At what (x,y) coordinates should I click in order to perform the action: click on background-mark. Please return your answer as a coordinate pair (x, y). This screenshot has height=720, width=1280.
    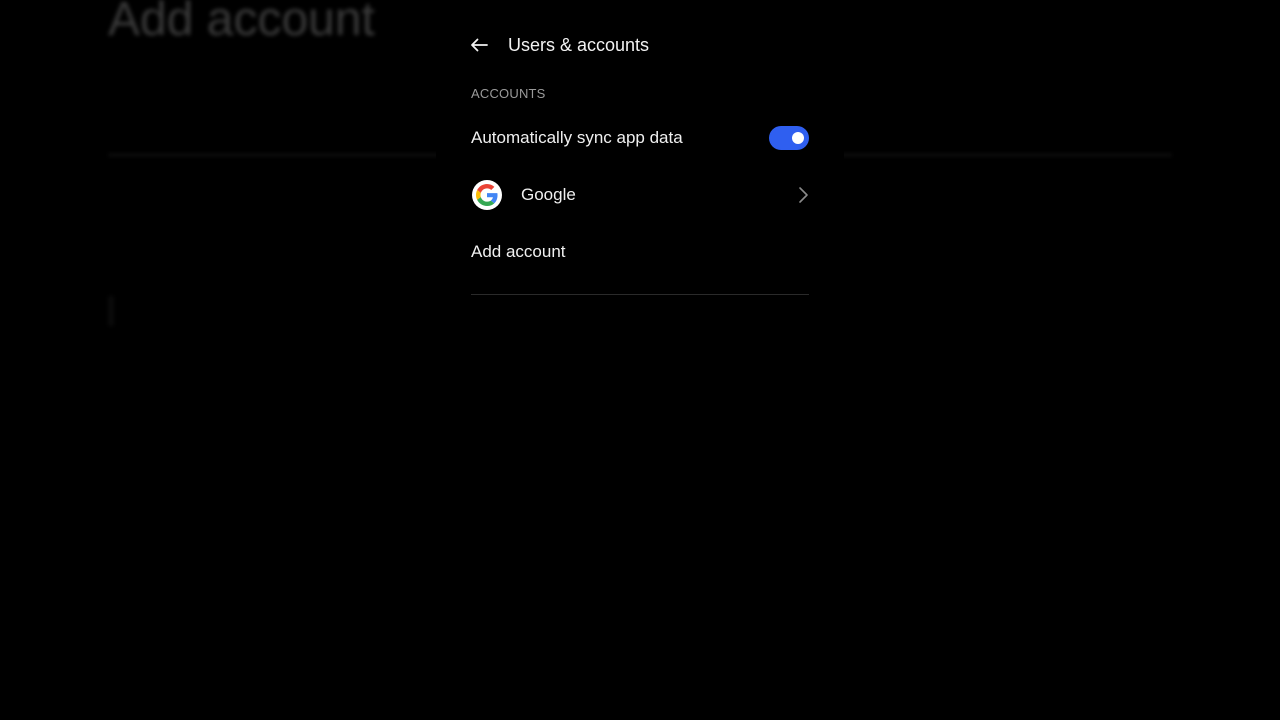
    Looking at the image, I should click on (111, 311).